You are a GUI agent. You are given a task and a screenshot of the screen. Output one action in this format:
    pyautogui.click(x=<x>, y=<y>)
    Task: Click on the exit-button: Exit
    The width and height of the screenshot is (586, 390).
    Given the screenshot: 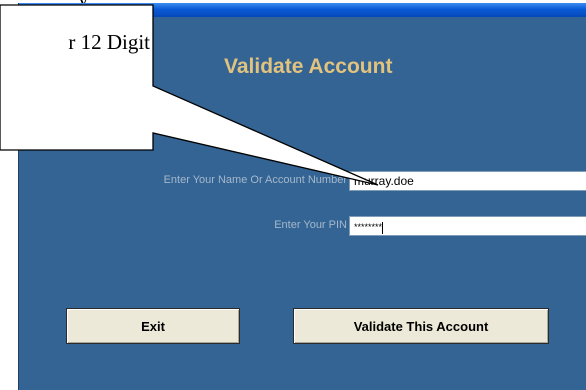 What is the action you would take?
    pyautogui.click(x=153, y=326)
    